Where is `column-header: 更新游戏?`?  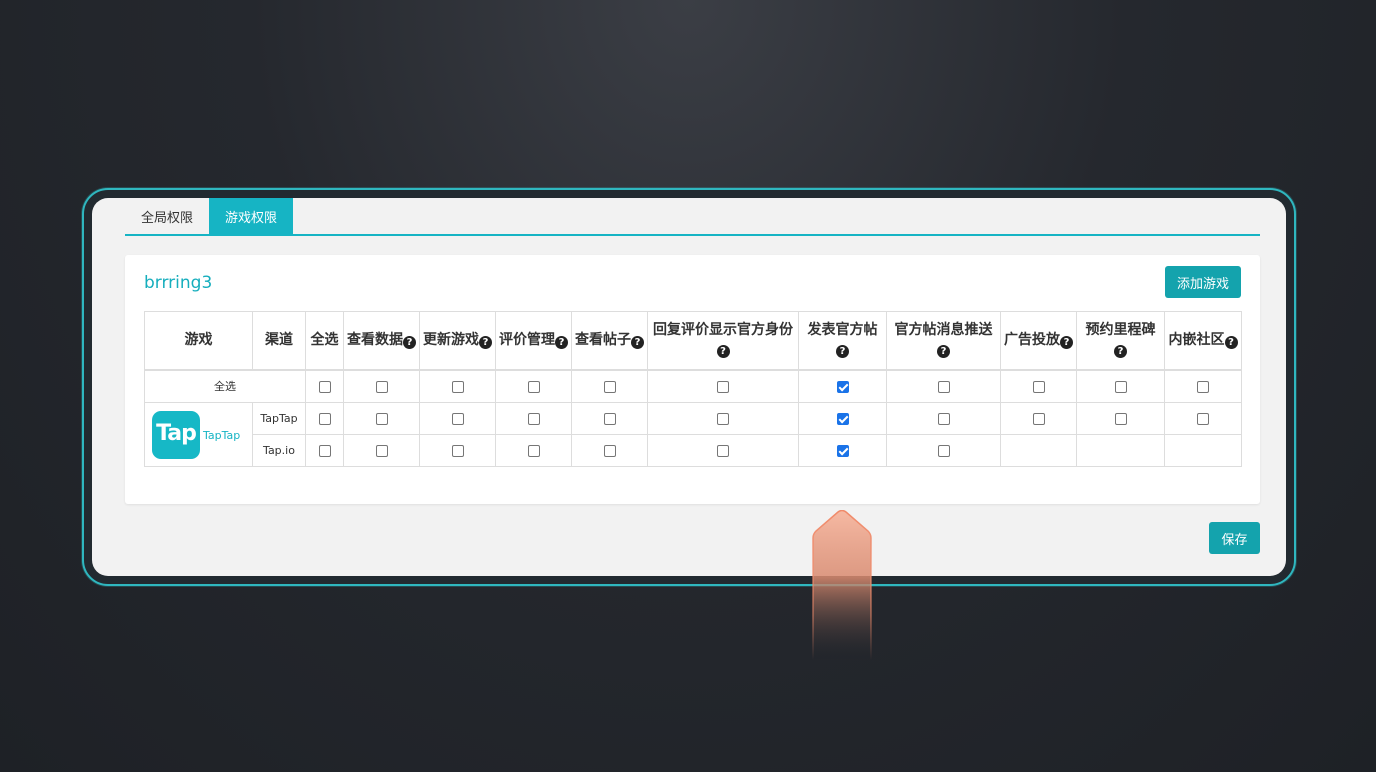
column-header: 更新游戏? is located at coordinates (457, 341).